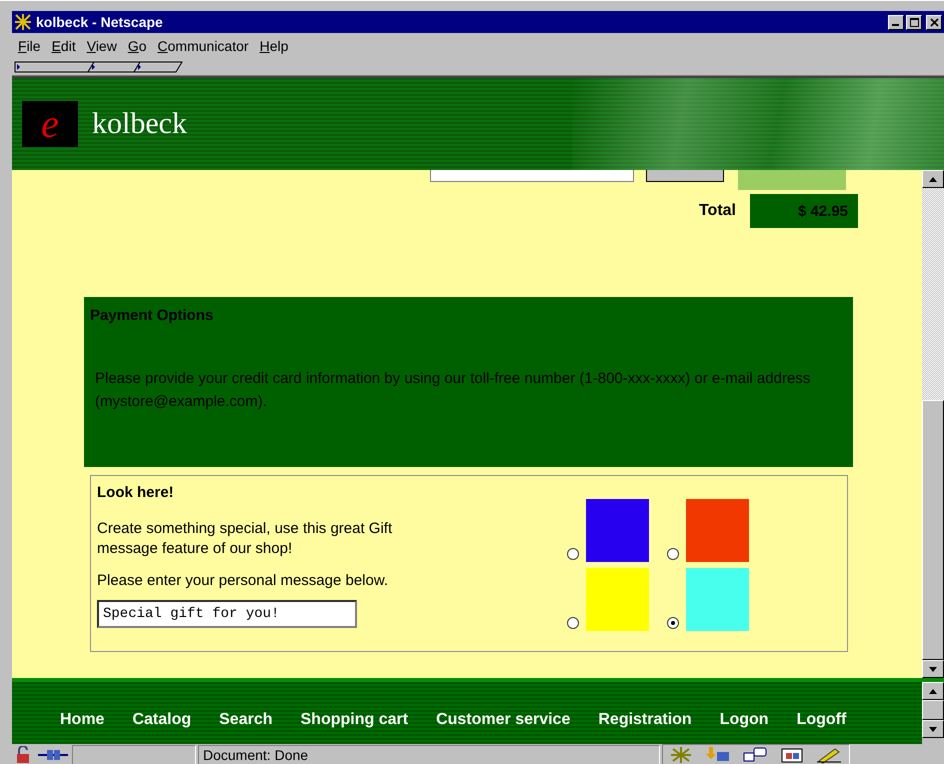  Describe the element at coordinates (162, 720) in the screenshot. I see `nav-link: Catalog` at that location.